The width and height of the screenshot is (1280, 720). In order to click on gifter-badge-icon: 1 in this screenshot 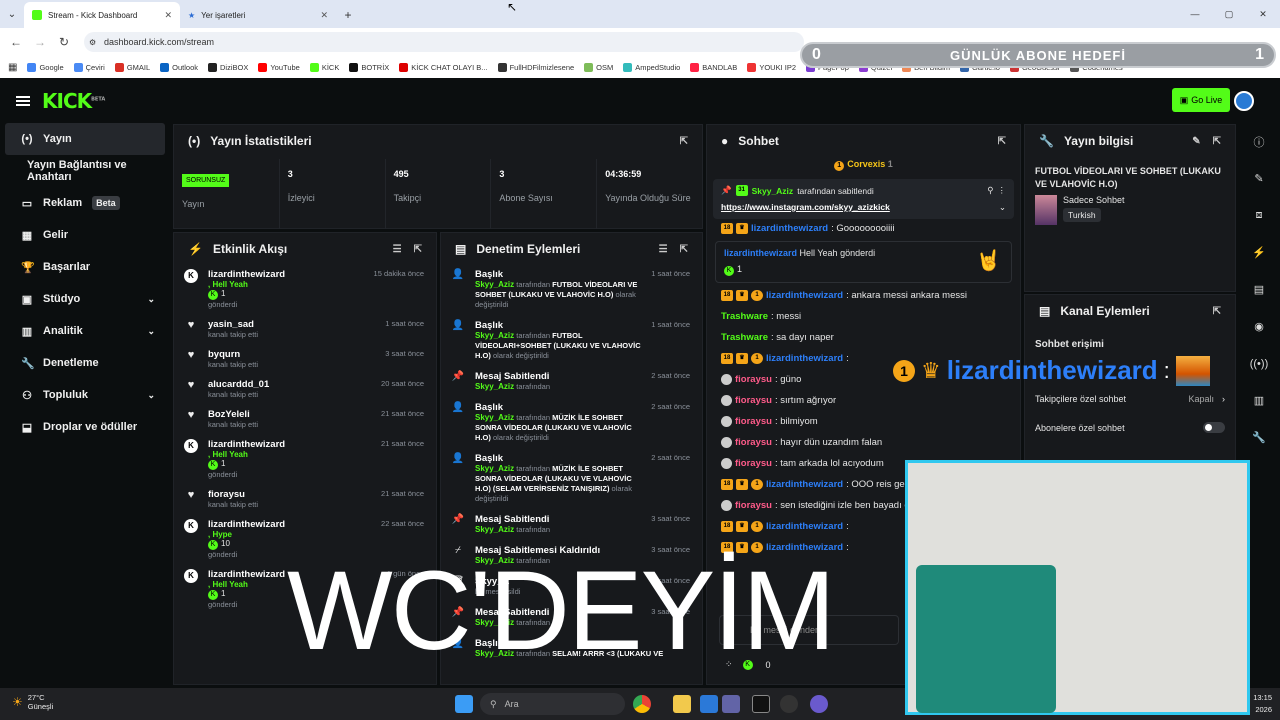, I will do `click(757, 526)`.